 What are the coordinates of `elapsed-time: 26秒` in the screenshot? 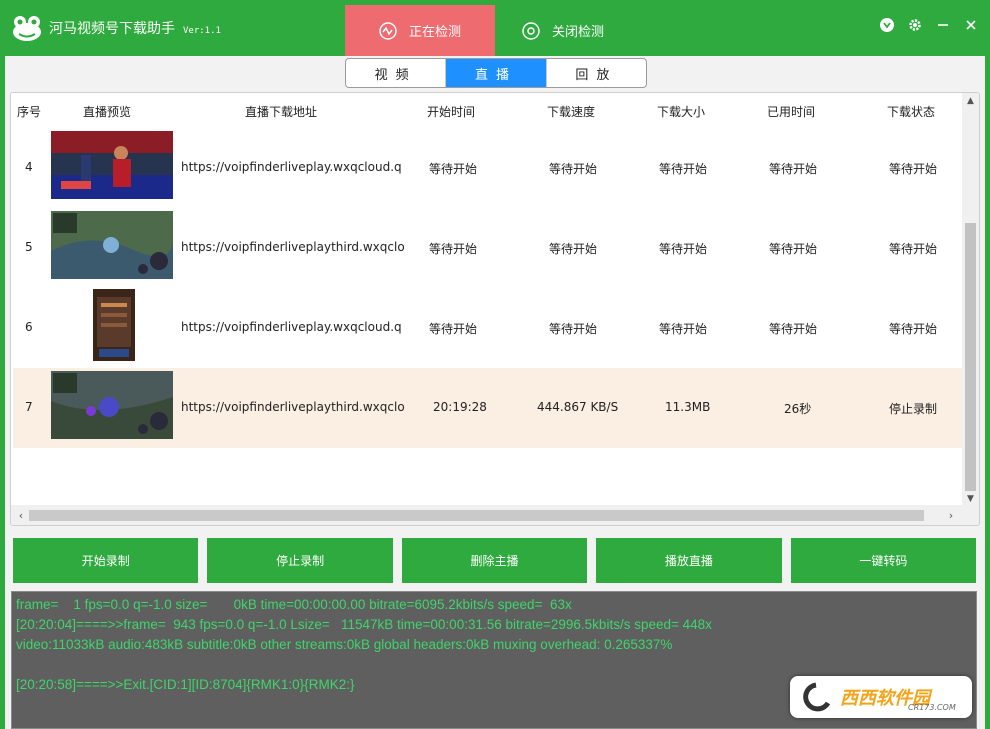 It's located at (798, 409).